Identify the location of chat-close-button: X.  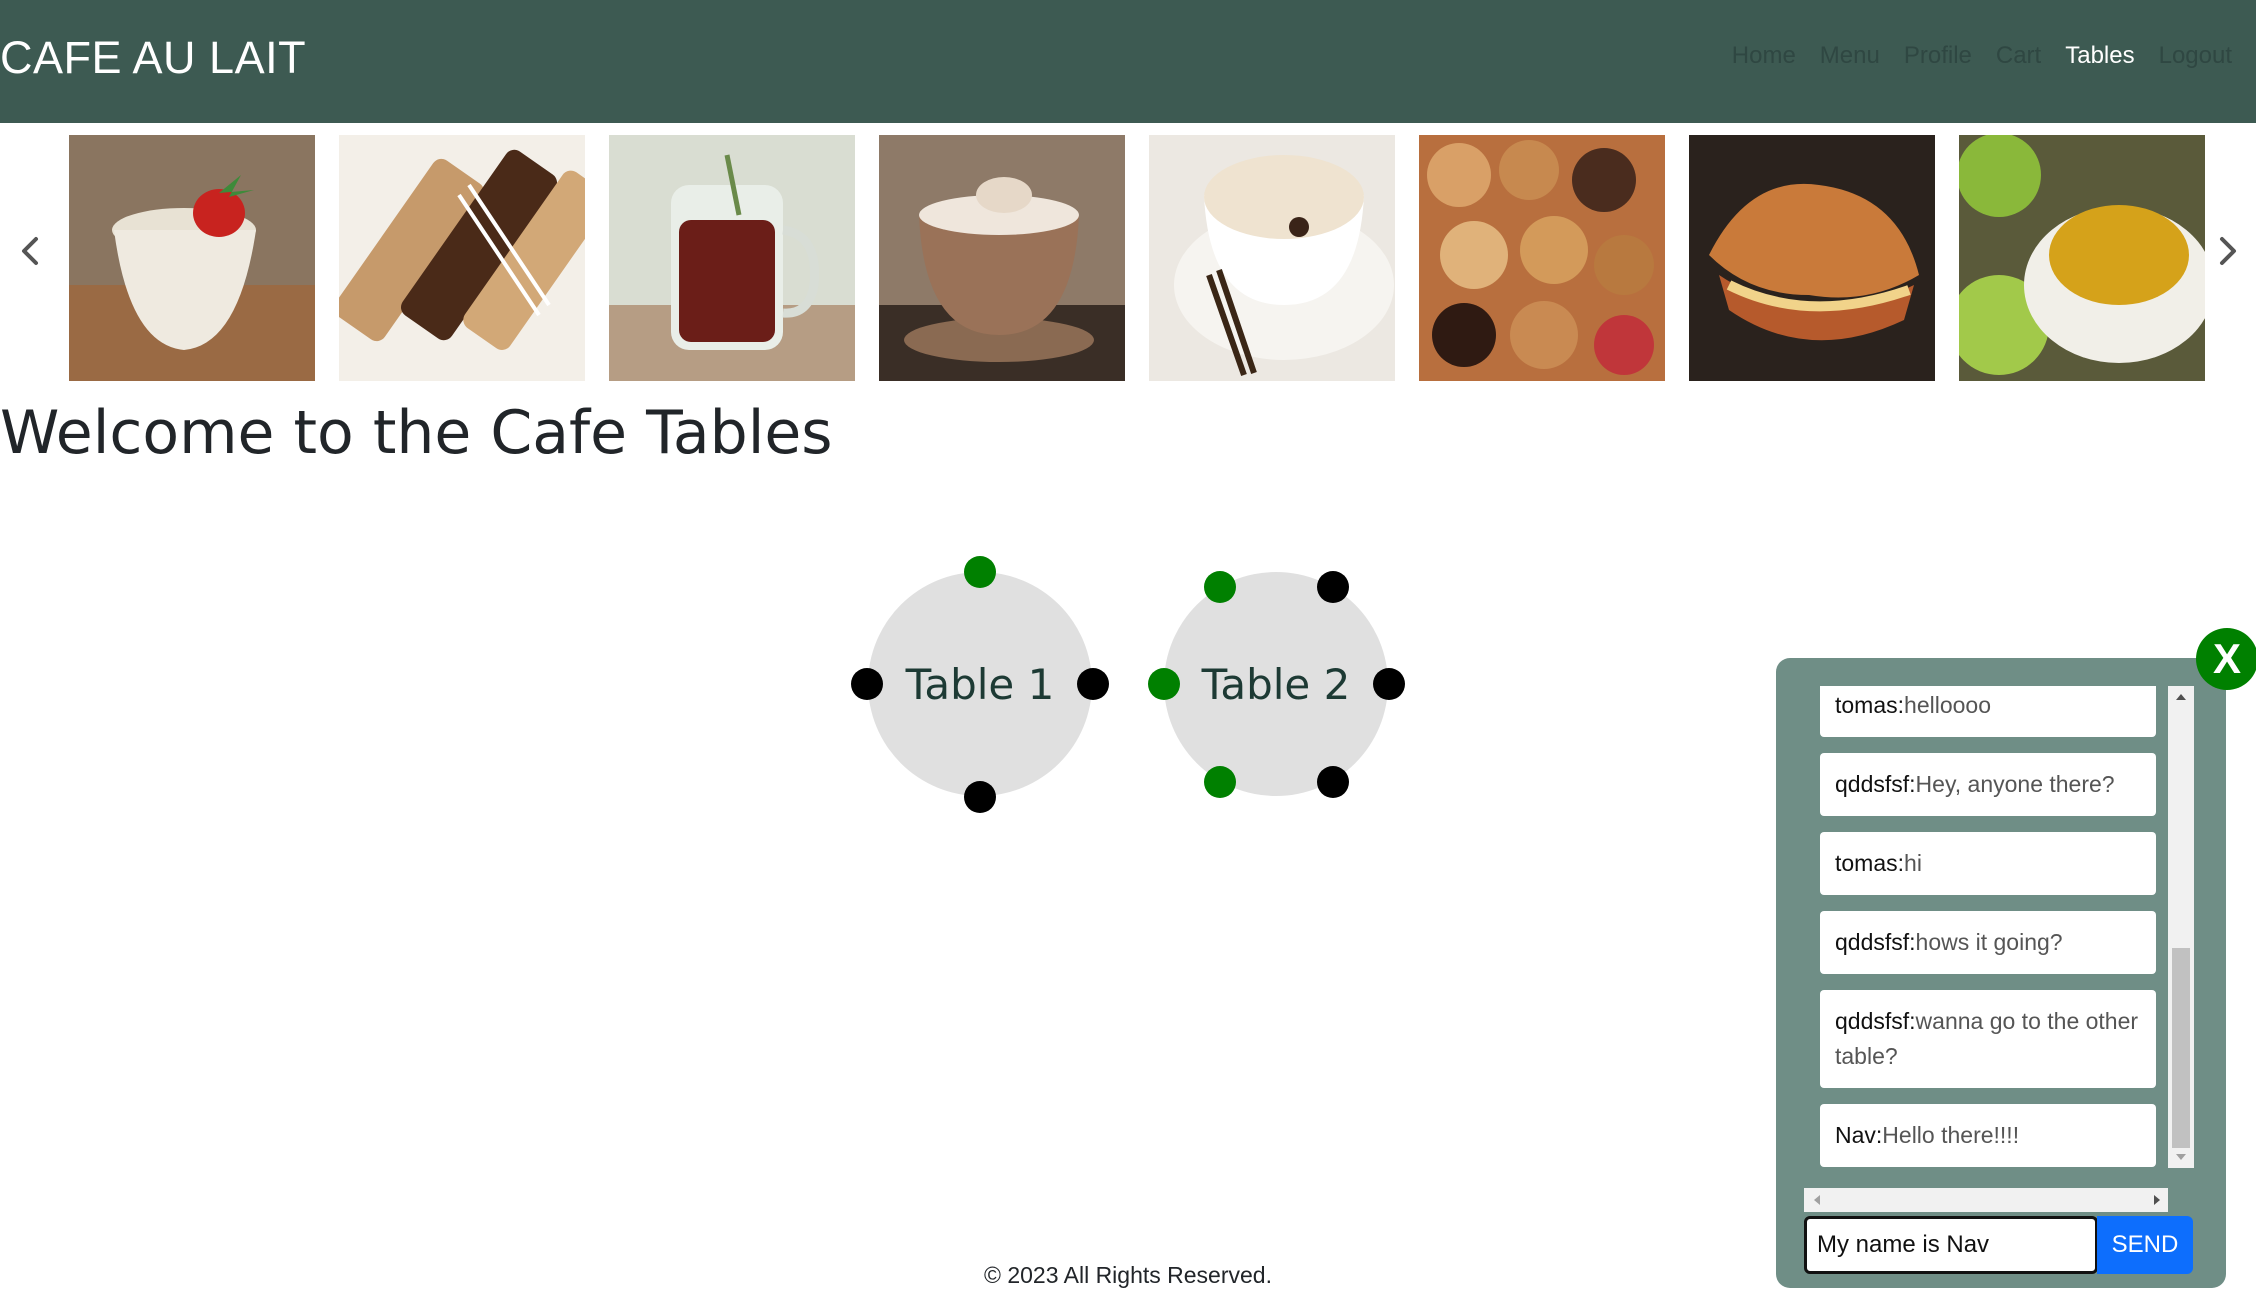
(2226, 659).